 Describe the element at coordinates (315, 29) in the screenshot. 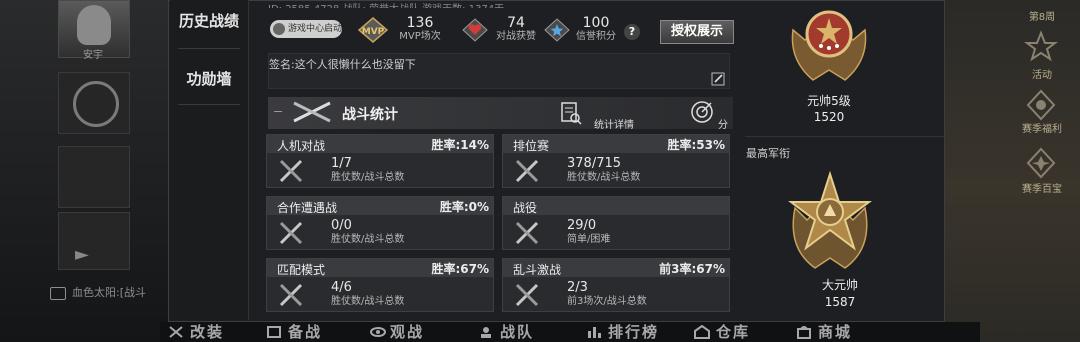

I see `toggle-label: 游戏中心启动` at that location.